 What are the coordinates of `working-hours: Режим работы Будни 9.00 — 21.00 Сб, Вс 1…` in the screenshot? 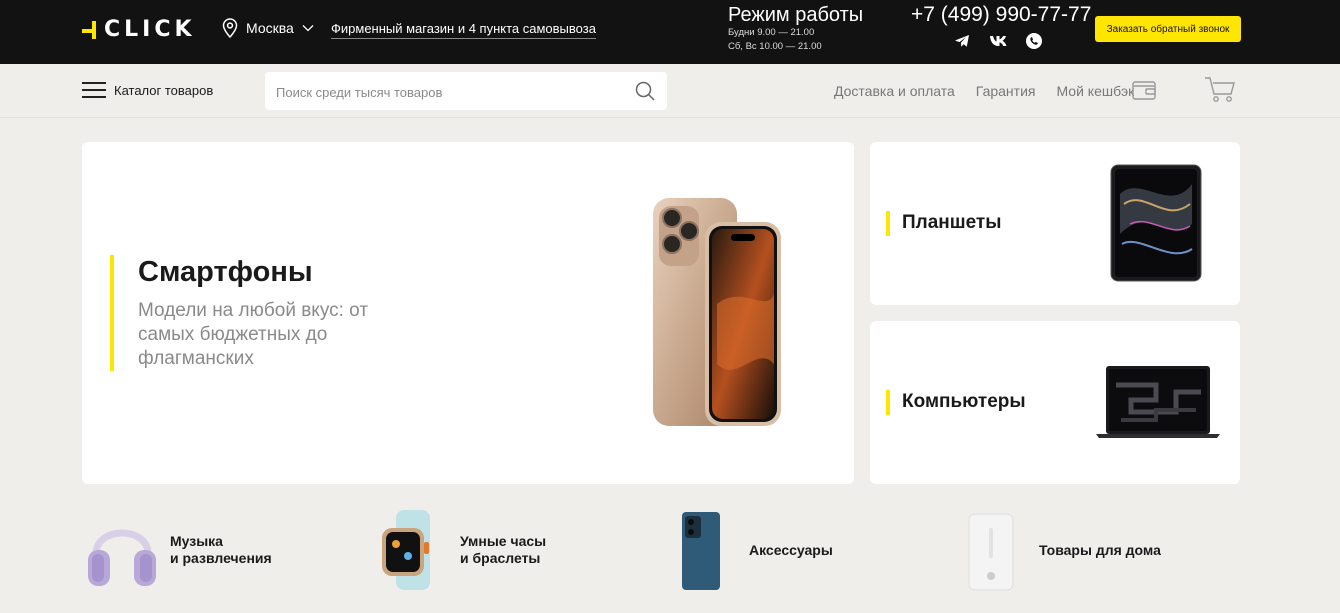 It's located at (795, 29).